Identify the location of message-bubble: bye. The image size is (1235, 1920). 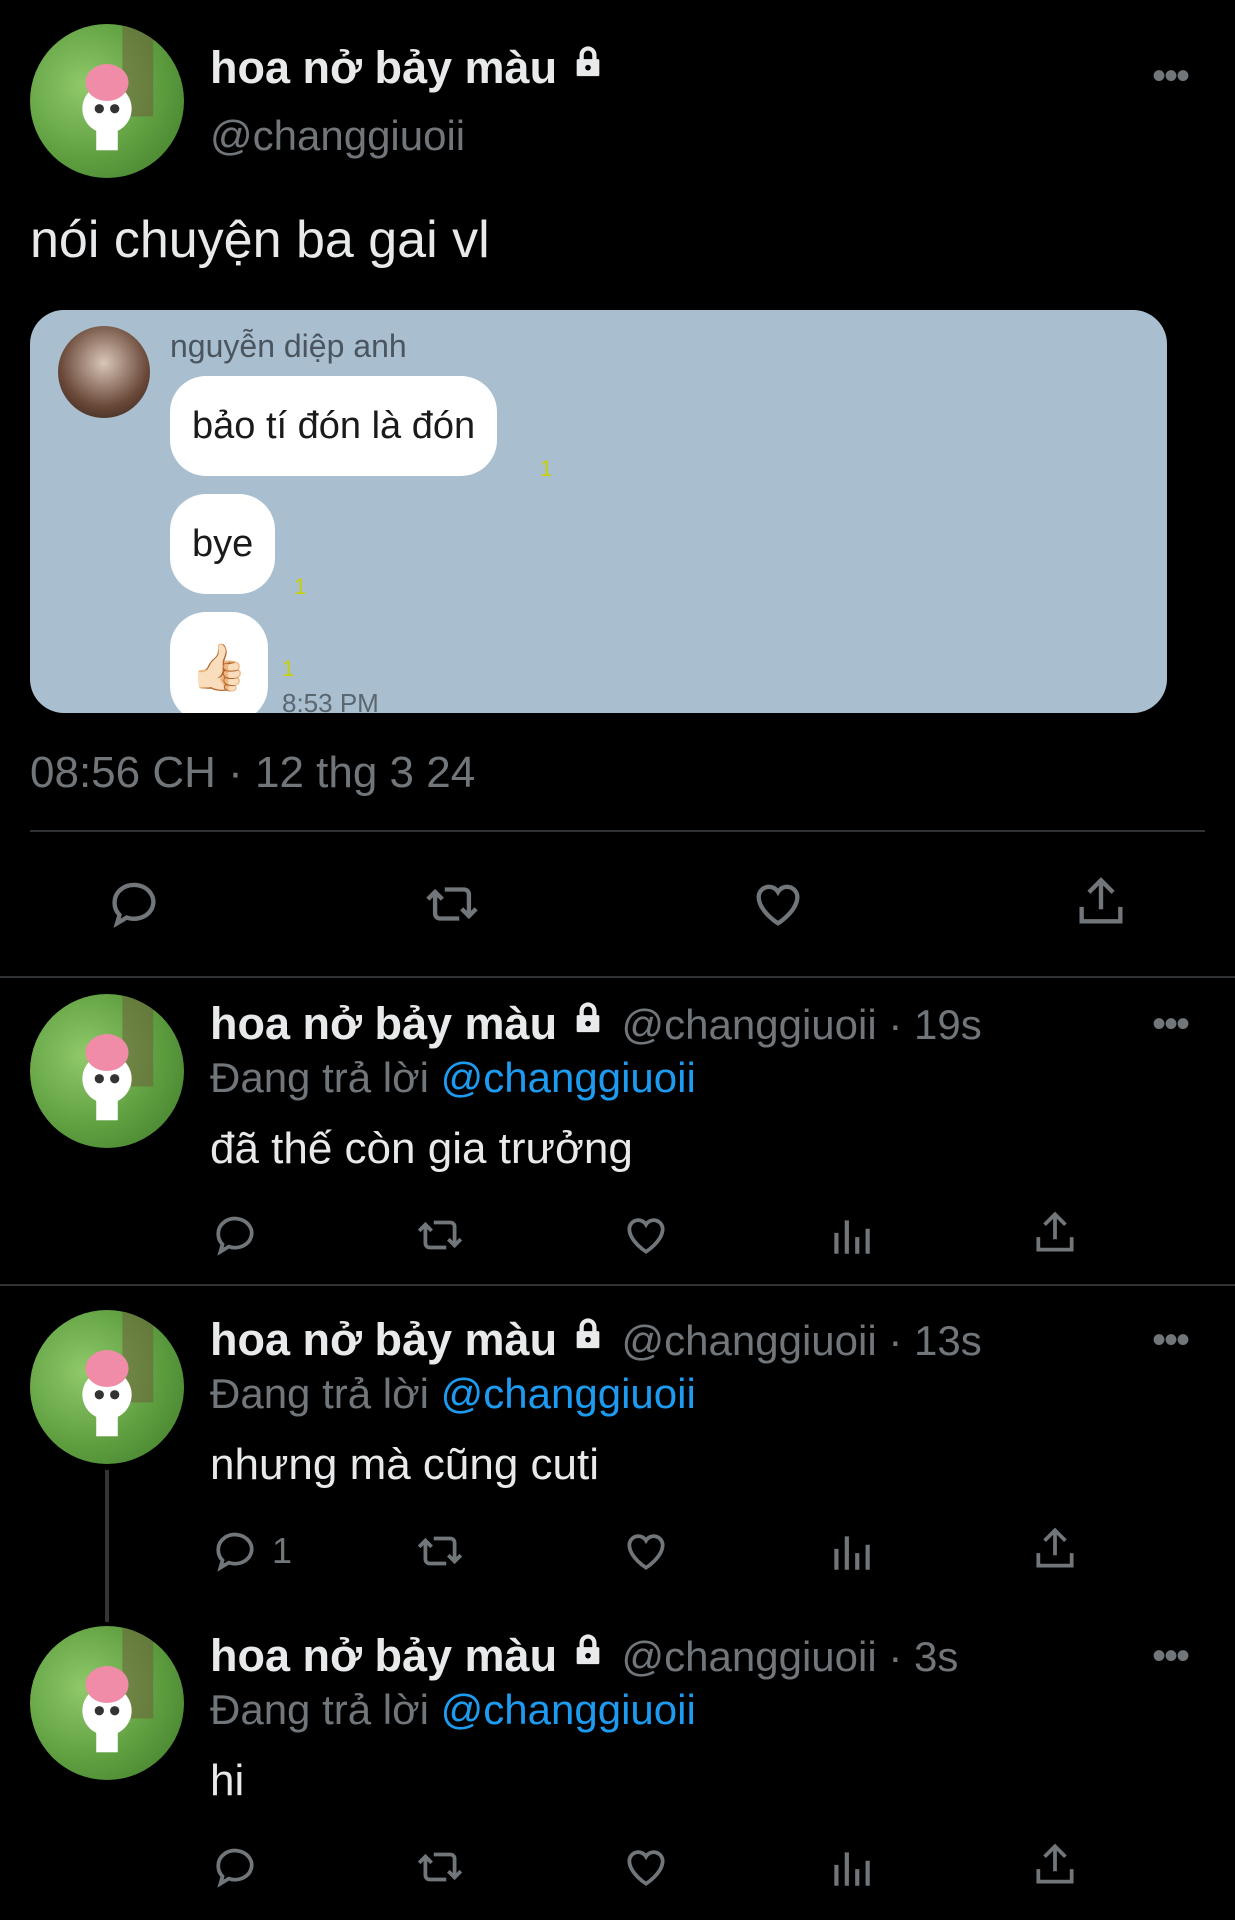
(223, 544).